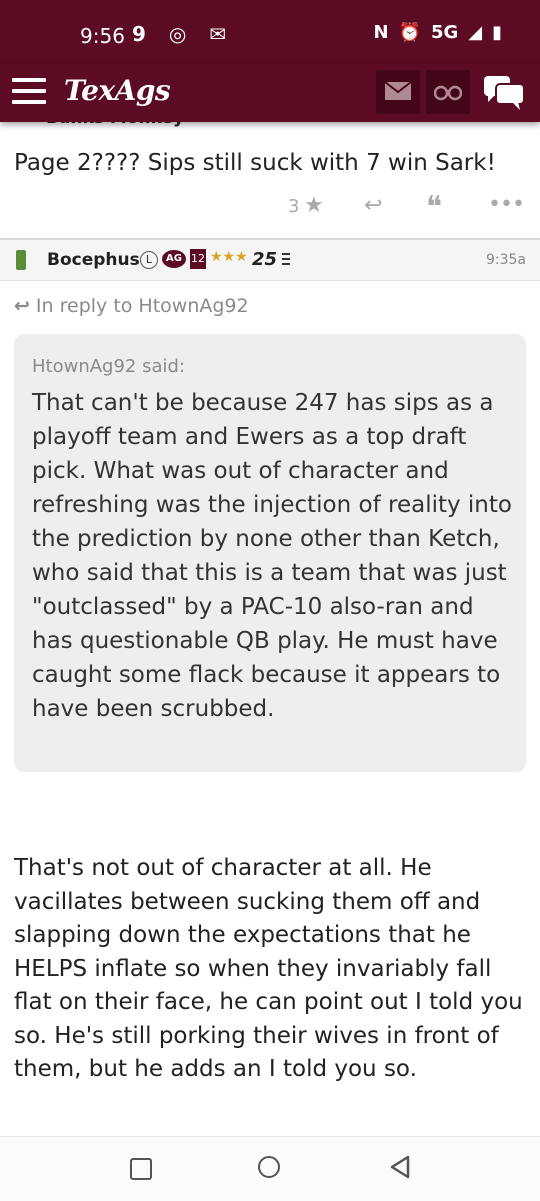  I want to click on reply-to-link: ↩ In reply to HtownAg92, so click(131, 306).